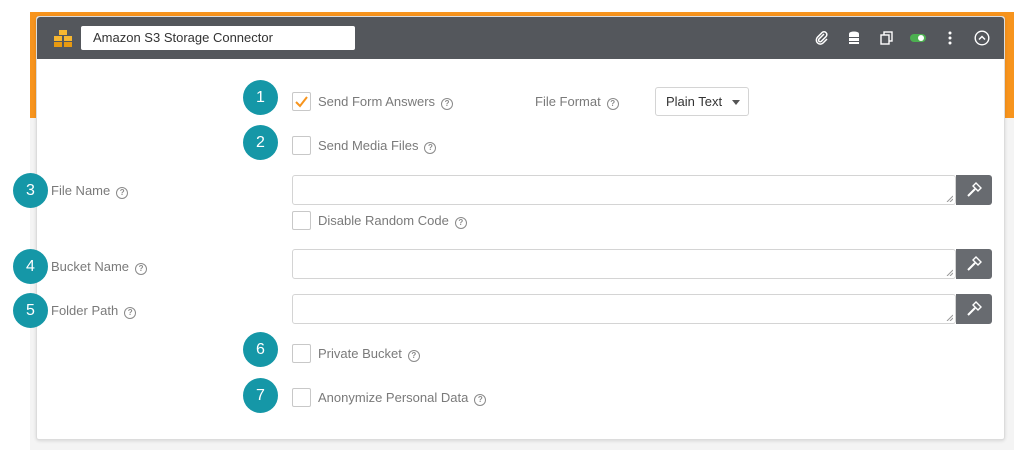 The image size is (1024, 454). I want to click on anonymize-personal-data-label: Anonymize Personal Data?, so click(402, 398).